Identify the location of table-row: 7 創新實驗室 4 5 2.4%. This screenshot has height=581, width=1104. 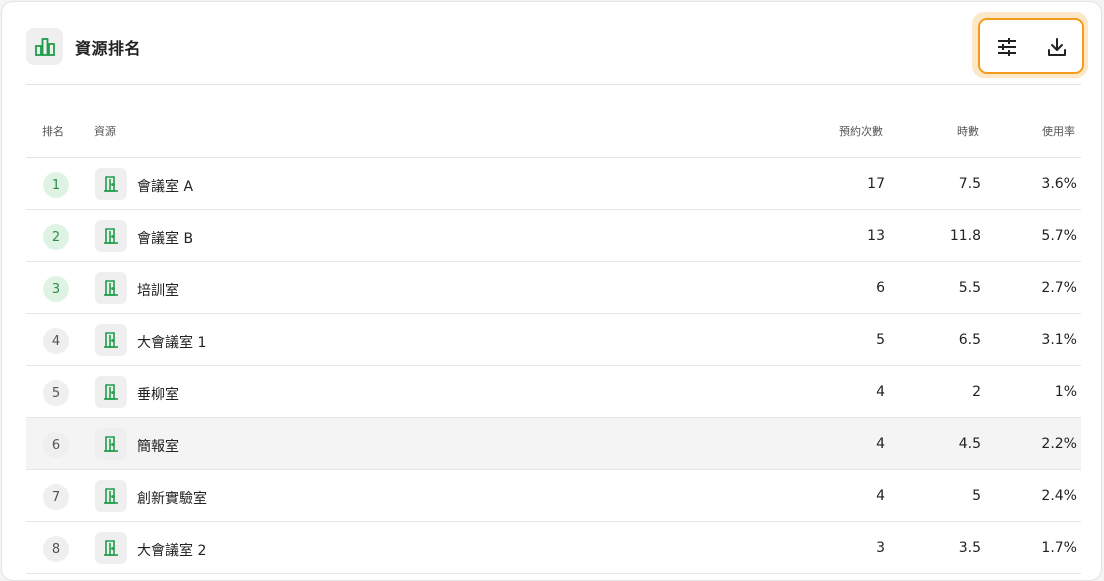
(553, 496).